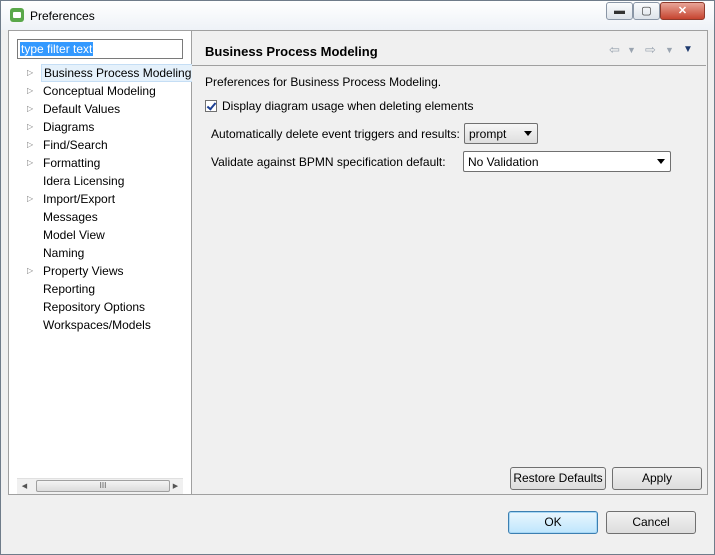  I want to click on tree-item-label: Business Process Modeling, so click(118, 73).